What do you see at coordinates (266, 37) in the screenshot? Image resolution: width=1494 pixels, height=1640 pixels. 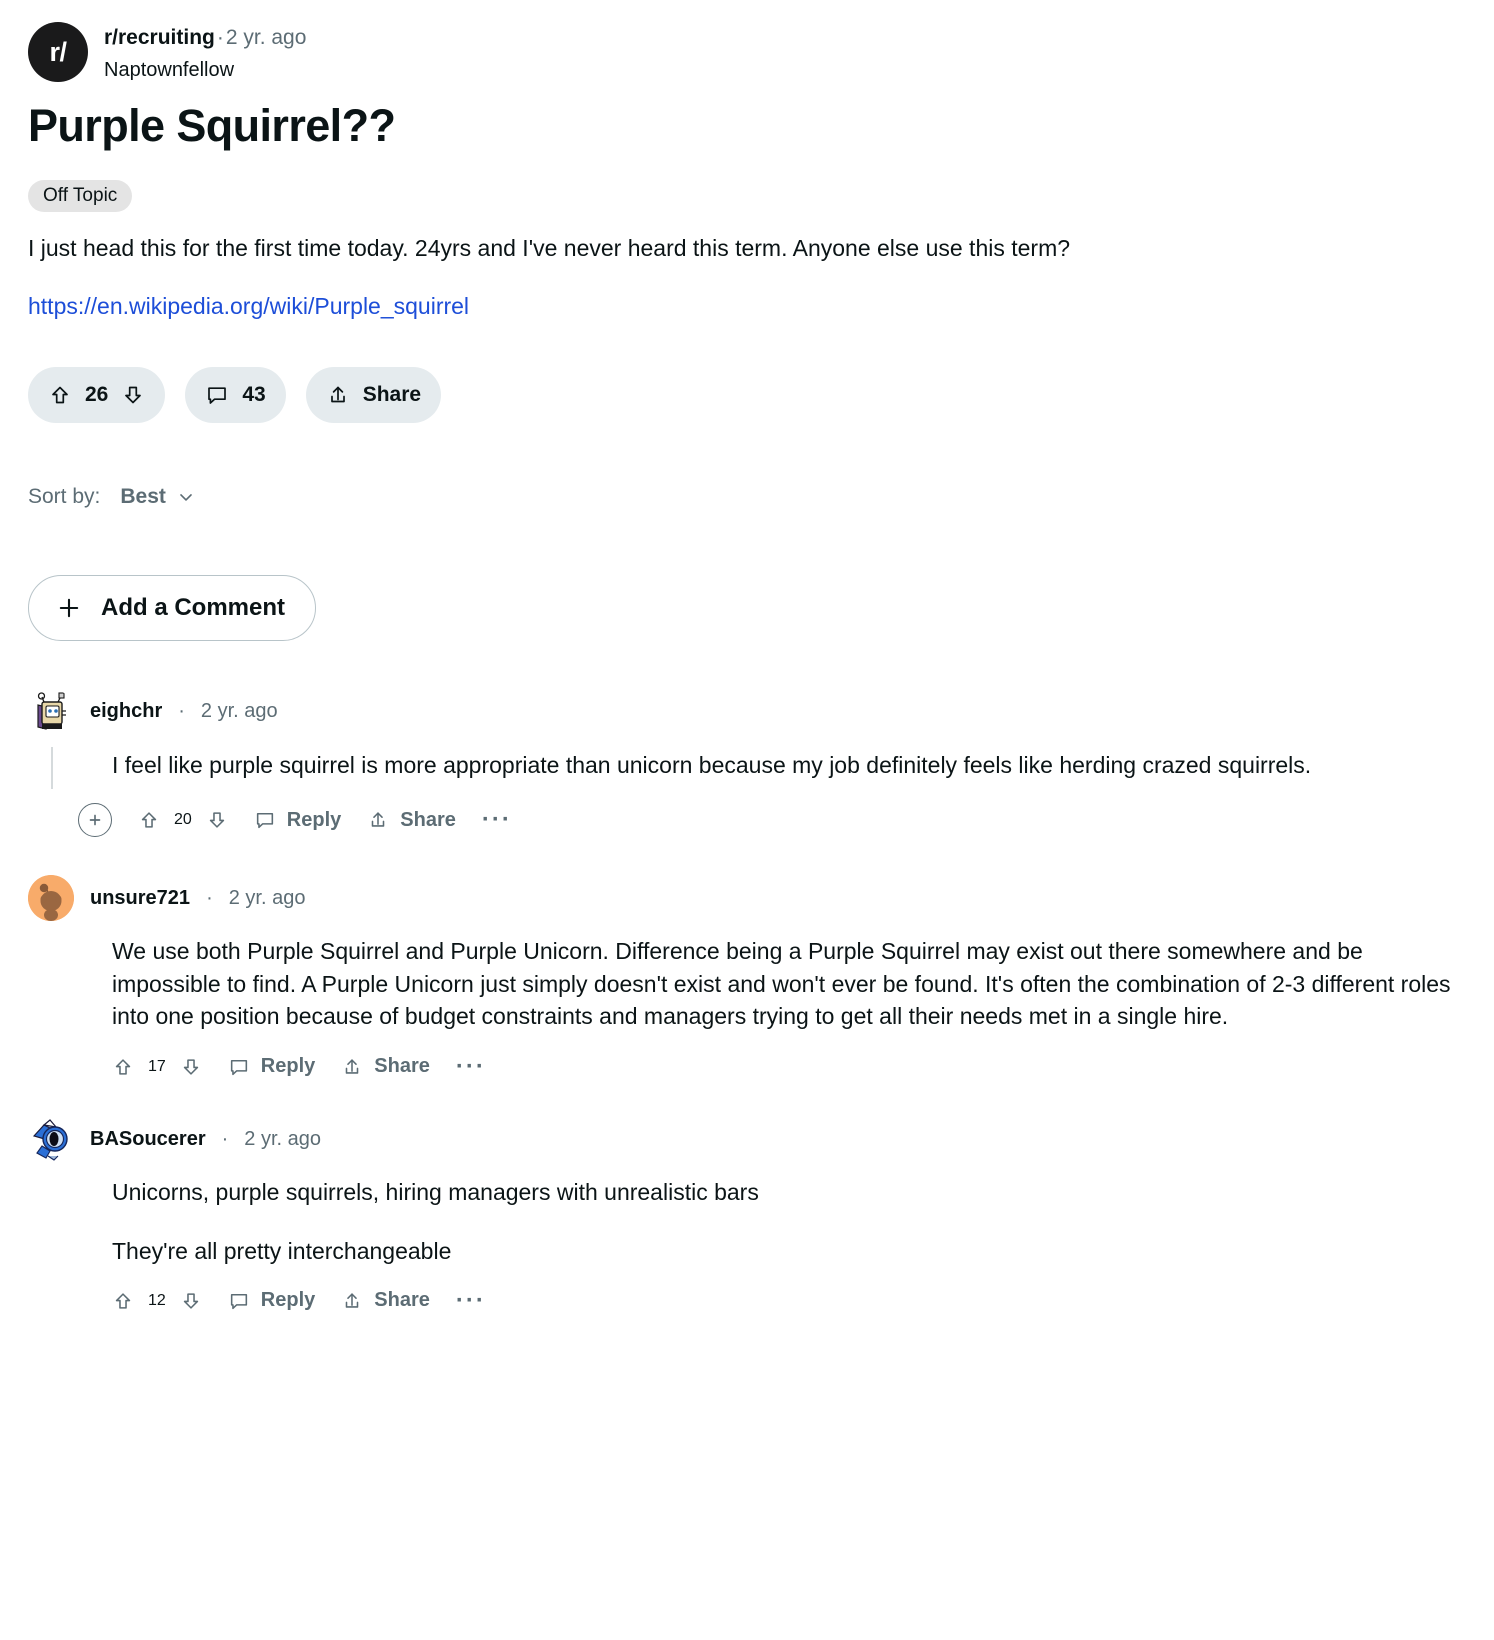 I see `post-age: 2 yr. ago` at bounding box center [266, 37].